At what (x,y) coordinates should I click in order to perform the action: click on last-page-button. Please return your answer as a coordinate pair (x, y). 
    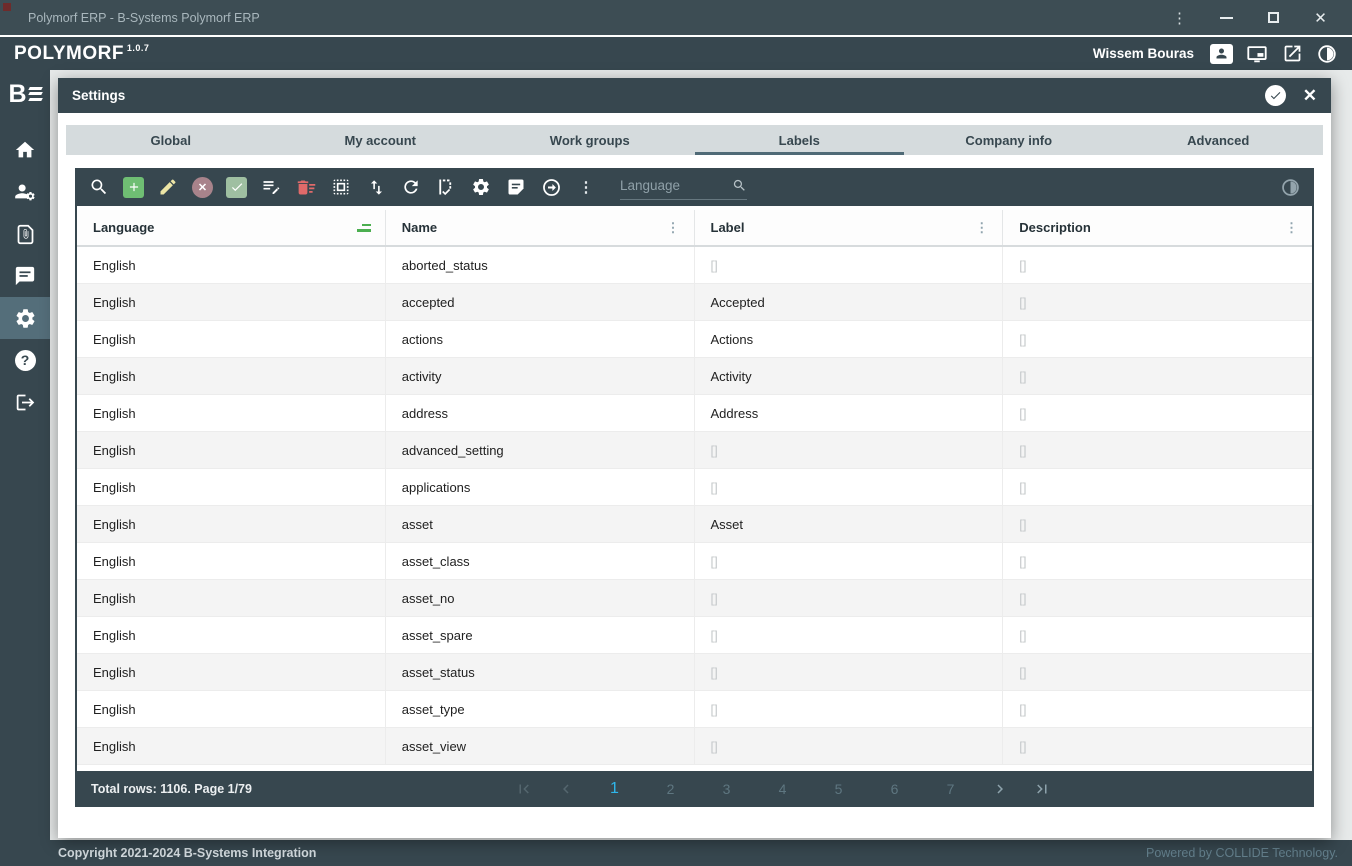
    Looking at the image, I should click on (1042, 789).